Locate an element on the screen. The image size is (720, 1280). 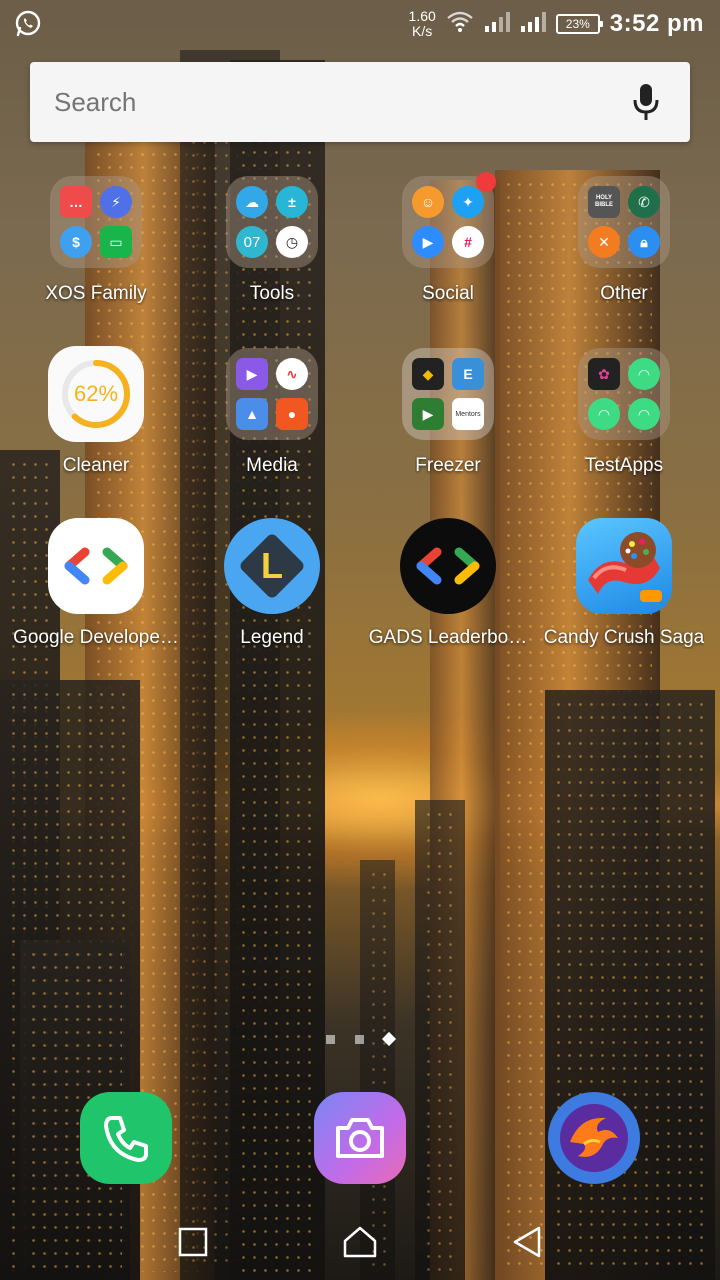
boost-icon: ⚡ is located at coordinates (116, 202).